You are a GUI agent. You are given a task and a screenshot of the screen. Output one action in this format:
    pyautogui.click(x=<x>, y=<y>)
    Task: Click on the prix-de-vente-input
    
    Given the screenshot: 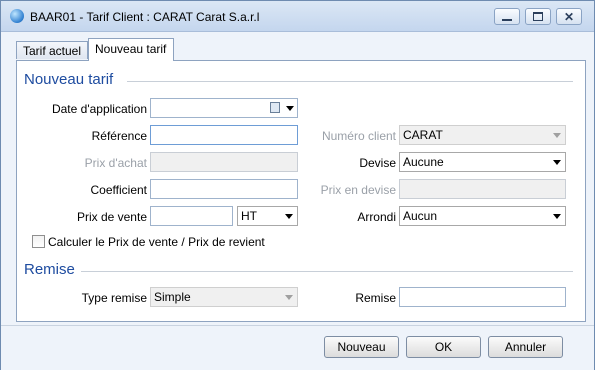 What is the action you would take?
    pyautogui.click(x=191, y=216)
    